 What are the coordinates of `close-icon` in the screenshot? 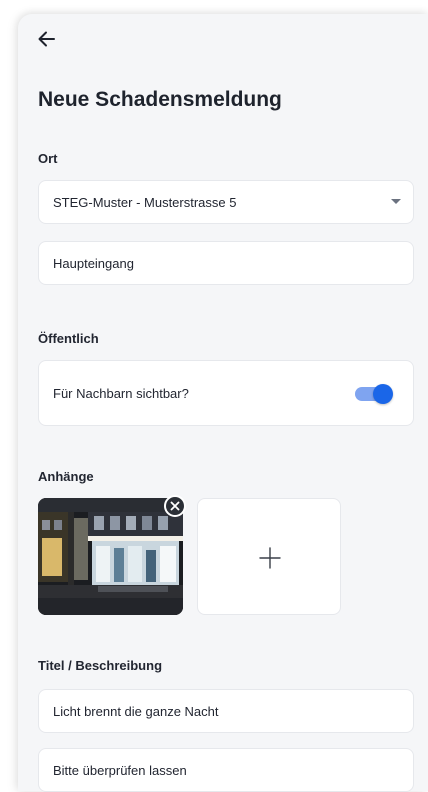 It's located at (175, 506).